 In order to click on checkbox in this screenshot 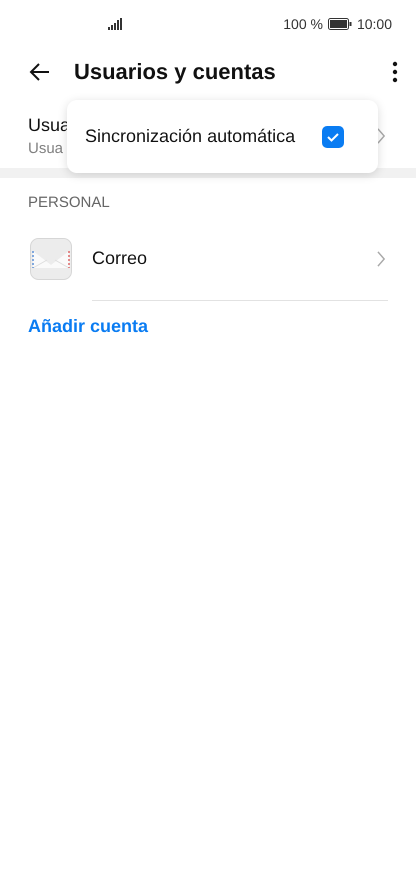, I will do `click(333, 137)`.